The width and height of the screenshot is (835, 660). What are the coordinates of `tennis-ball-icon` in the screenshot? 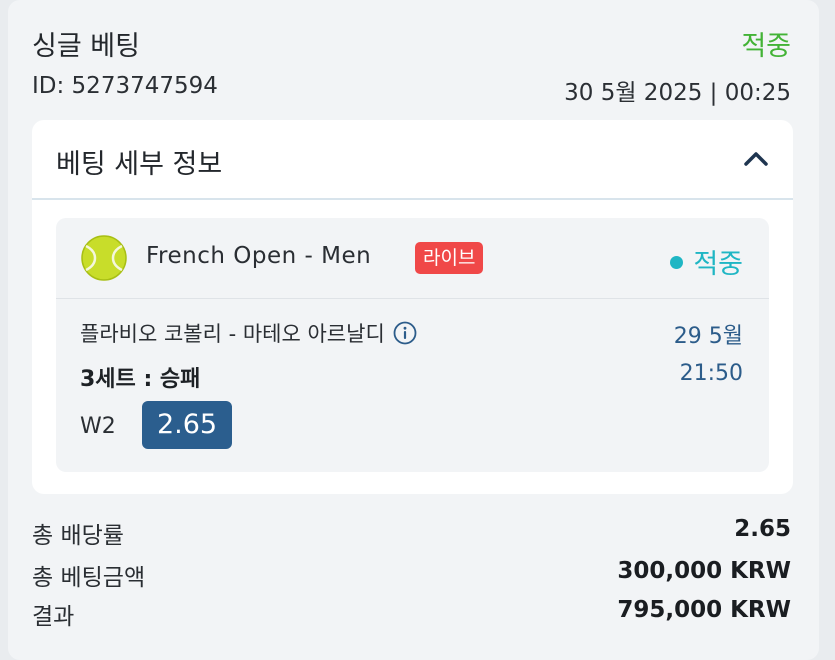 It's located at (104, 258).